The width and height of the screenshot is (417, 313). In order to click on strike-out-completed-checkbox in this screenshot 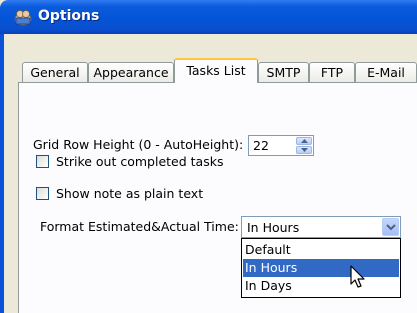, I will do `click(42, 161)`.